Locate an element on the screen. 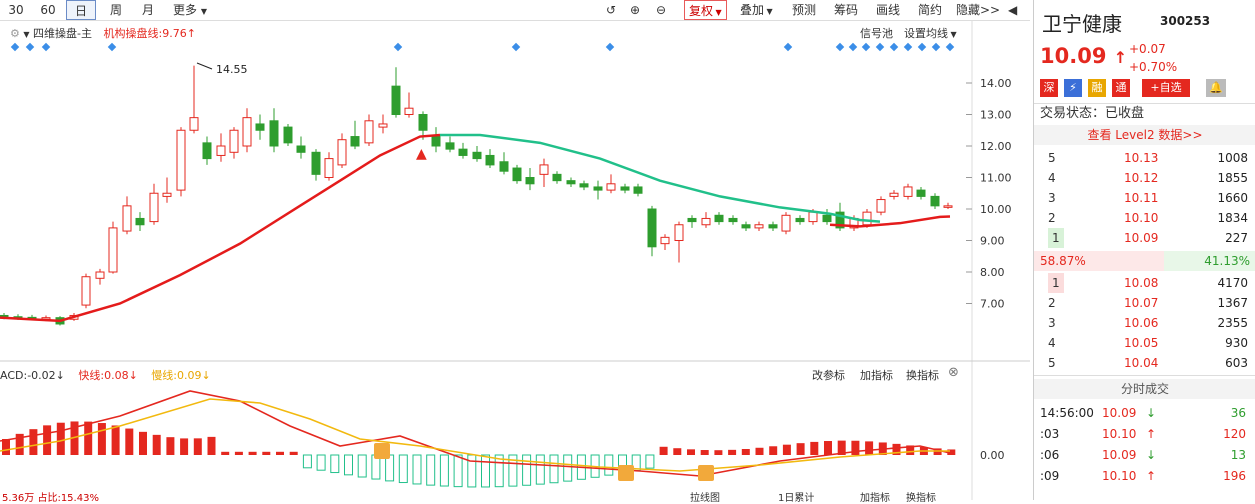  hide-button: 隐藏>> is located at coordinates (978, 10).